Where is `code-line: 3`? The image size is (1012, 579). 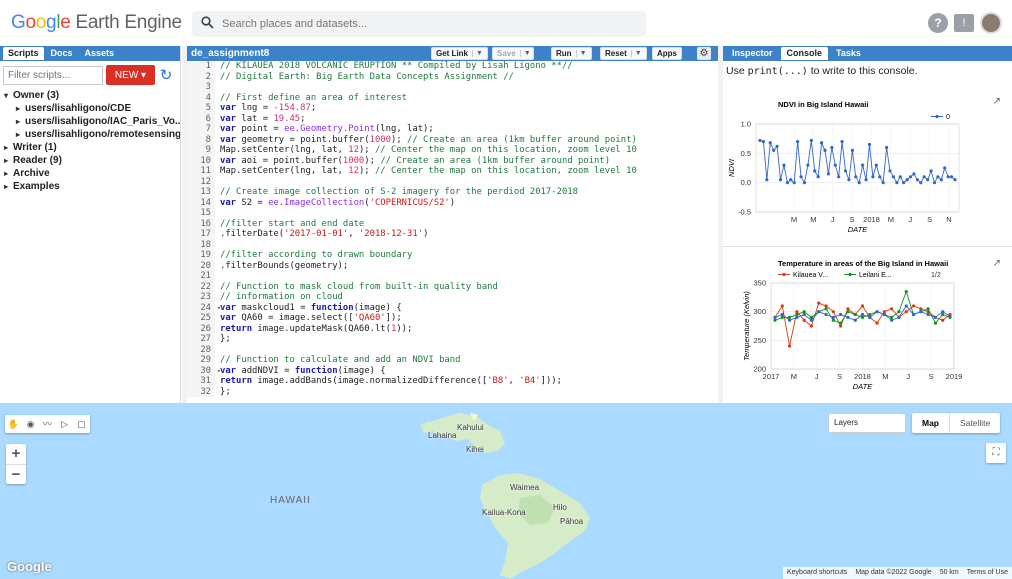
code-line: 3 is located at coordinates (453, 87).